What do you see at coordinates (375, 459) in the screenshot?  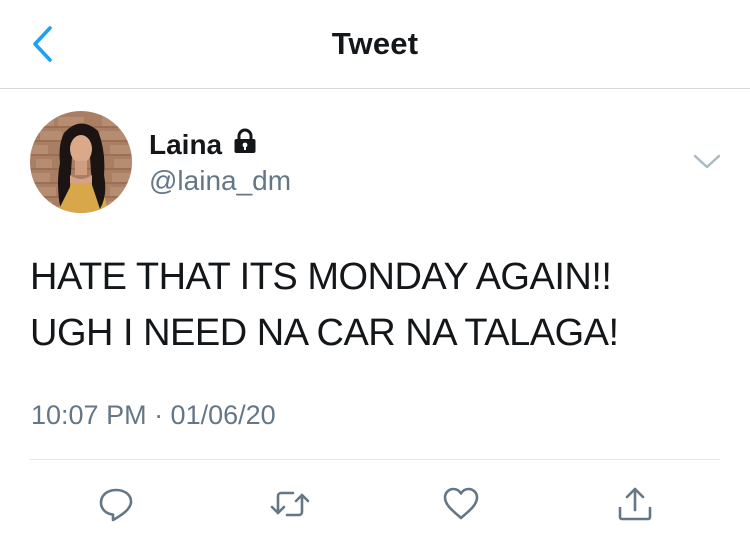 I see `divider` at bounding box center [375, 459].